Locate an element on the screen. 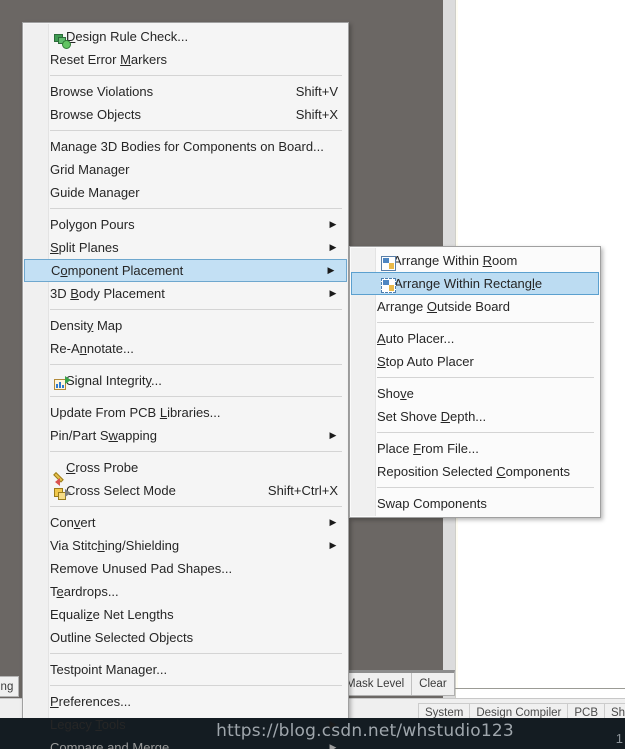 The height and width of the screenshot is (749, 625). partial-toolbar-button: ing is located at coordinates (10, 686).